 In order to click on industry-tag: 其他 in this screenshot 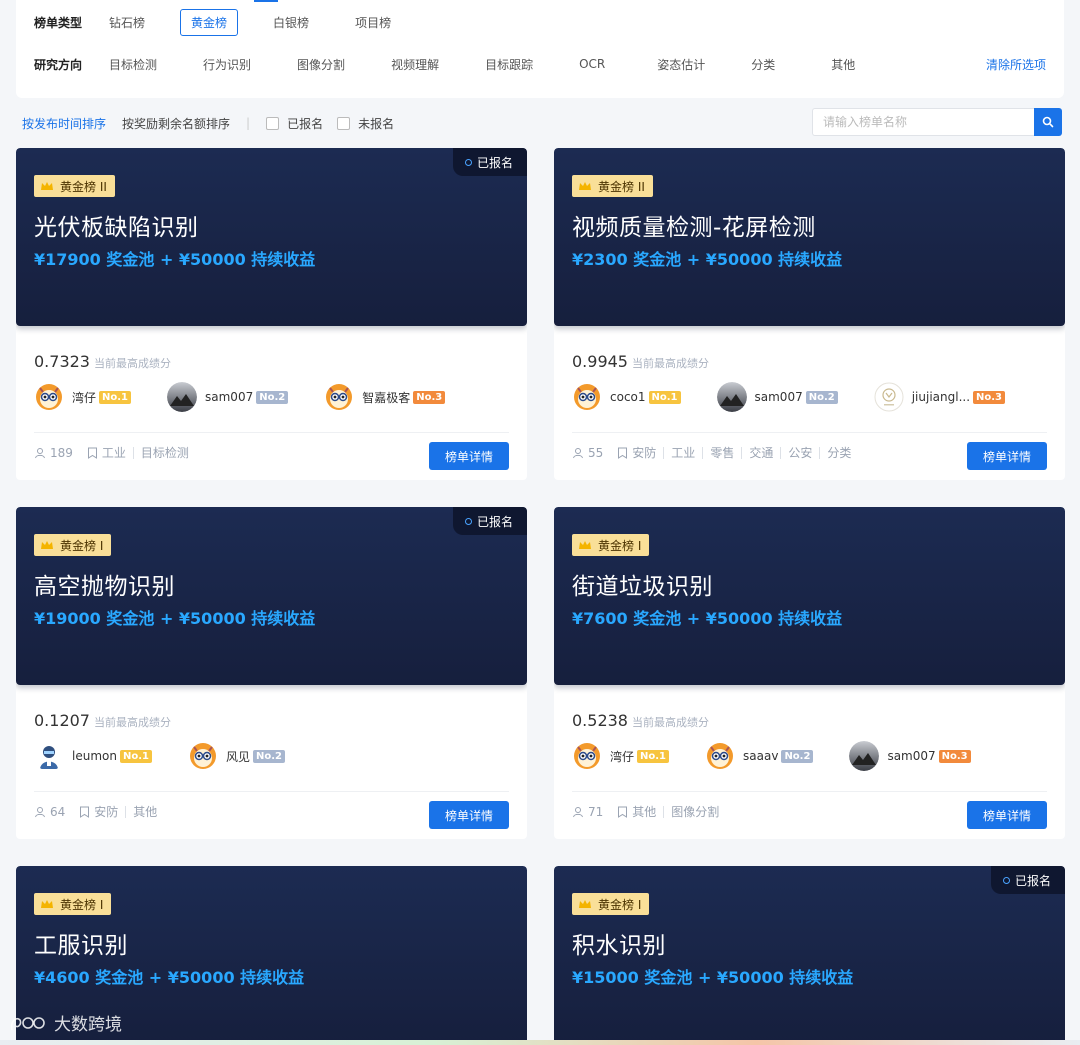, I will do `click(144, 812)`.